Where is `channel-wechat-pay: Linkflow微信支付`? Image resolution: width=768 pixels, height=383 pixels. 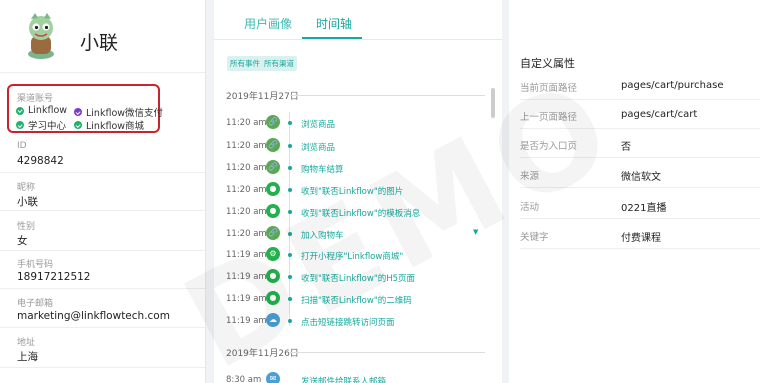 channel-wechat-pay: Linkflow微信支付 is located at coordinates (118, 112).